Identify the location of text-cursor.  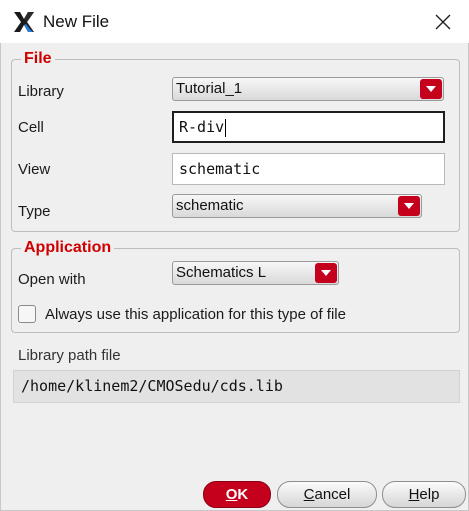
(226, 127).